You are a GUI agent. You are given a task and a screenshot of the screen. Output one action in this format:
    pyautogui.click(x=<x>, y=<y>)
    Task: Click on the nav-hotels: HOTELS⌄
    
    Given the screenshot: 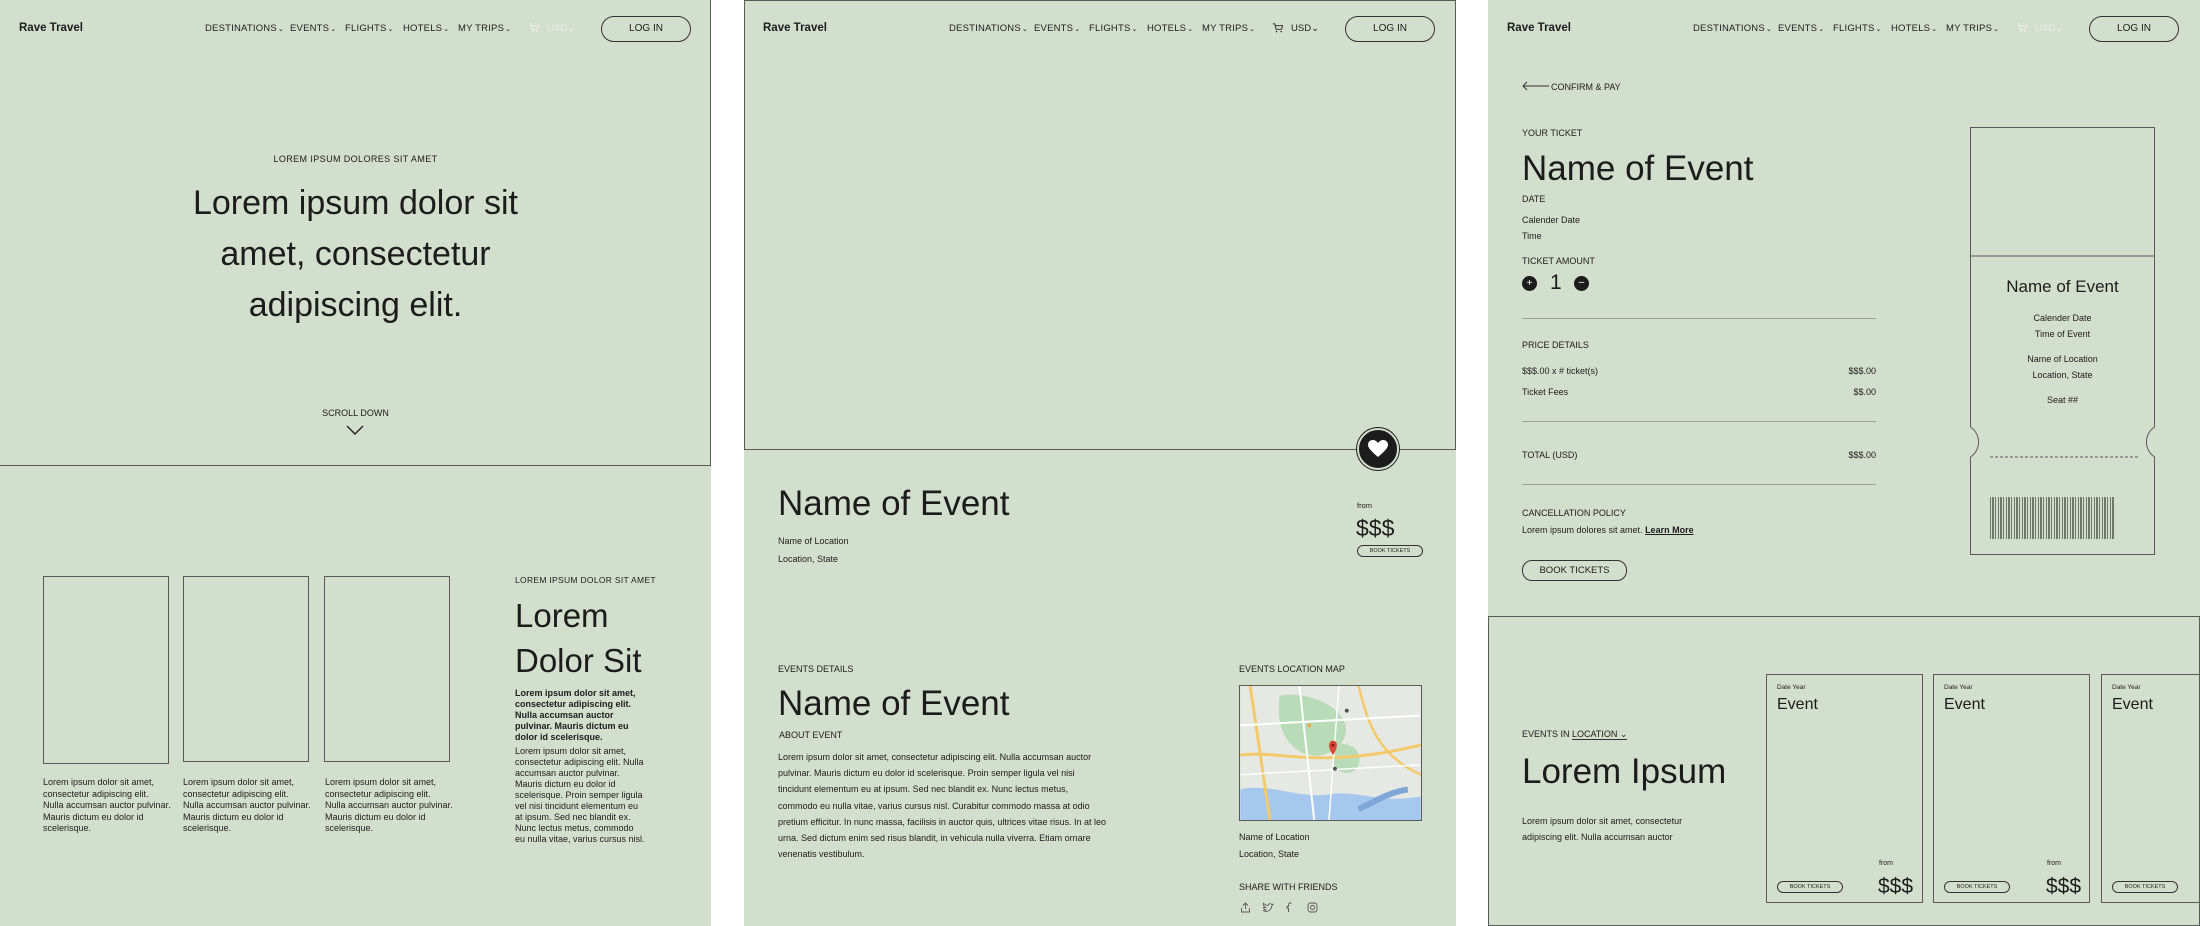 What is the action you would take?
    pyautogui.click(x=1914, y=28)
    